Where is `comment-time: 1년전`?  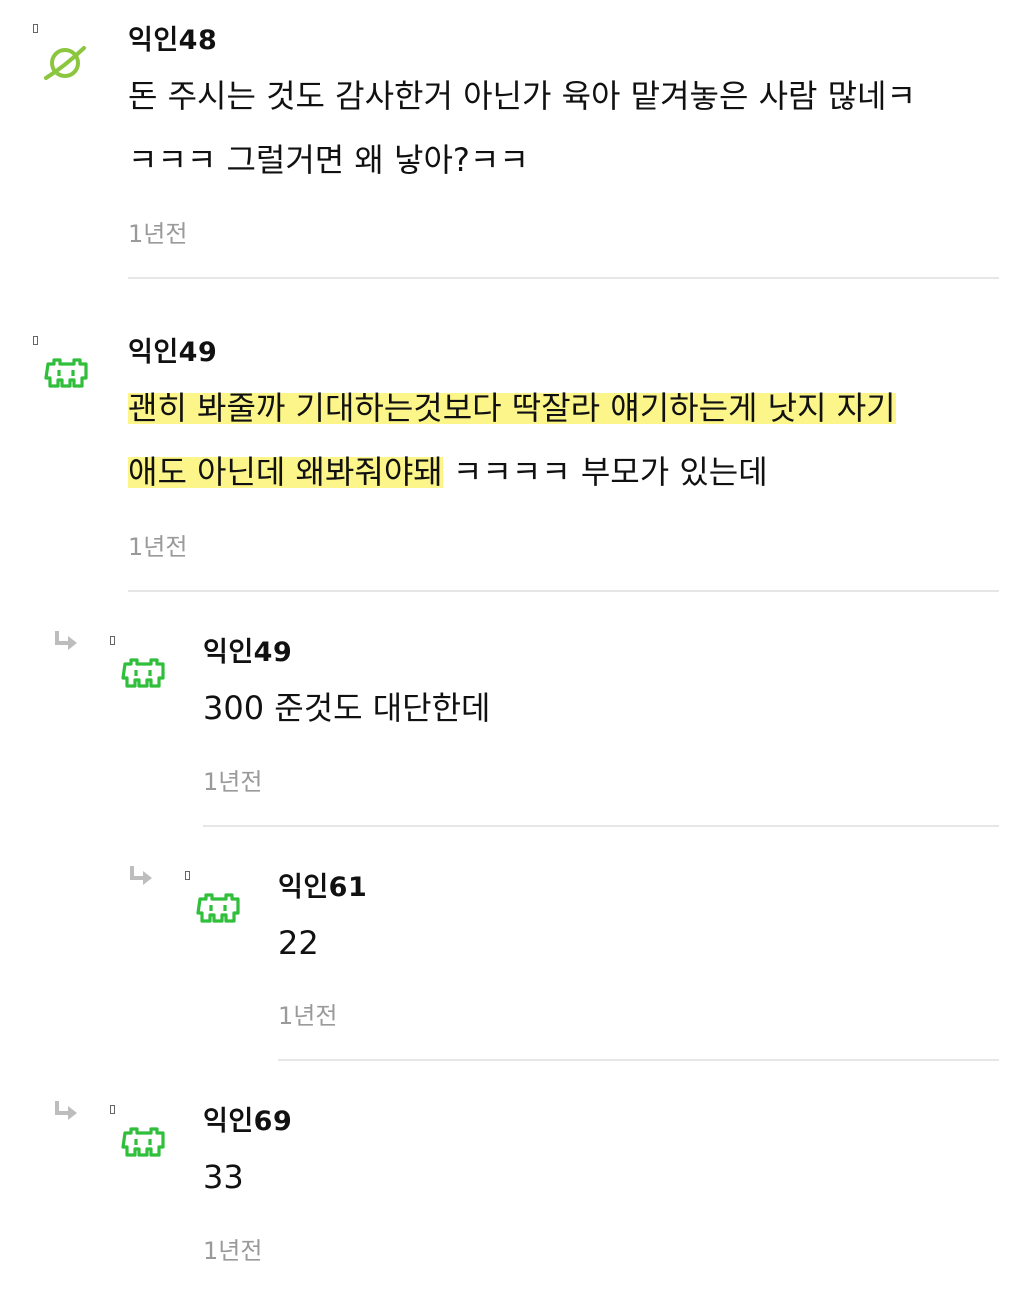
comment-time: 1년전 is located at coordinates (233, 1251).